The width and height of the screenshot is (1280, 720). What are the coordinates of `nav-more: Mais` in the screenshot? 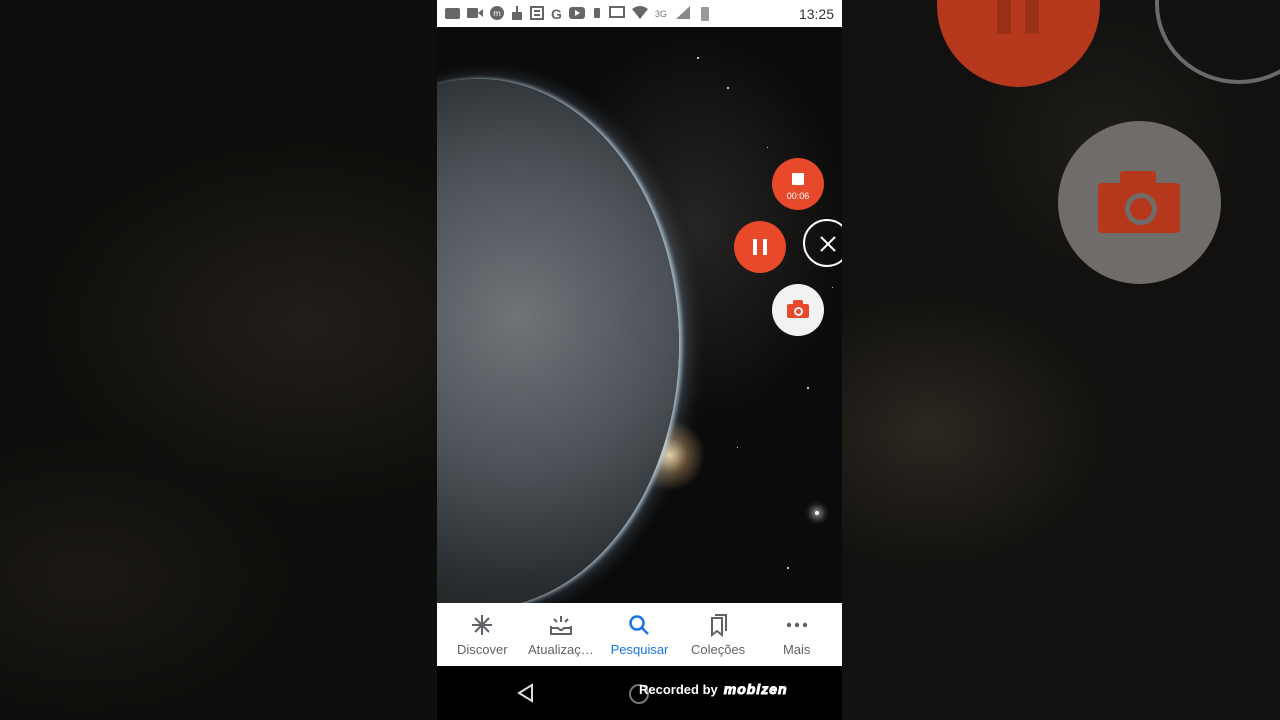 It's located at (797, 634).